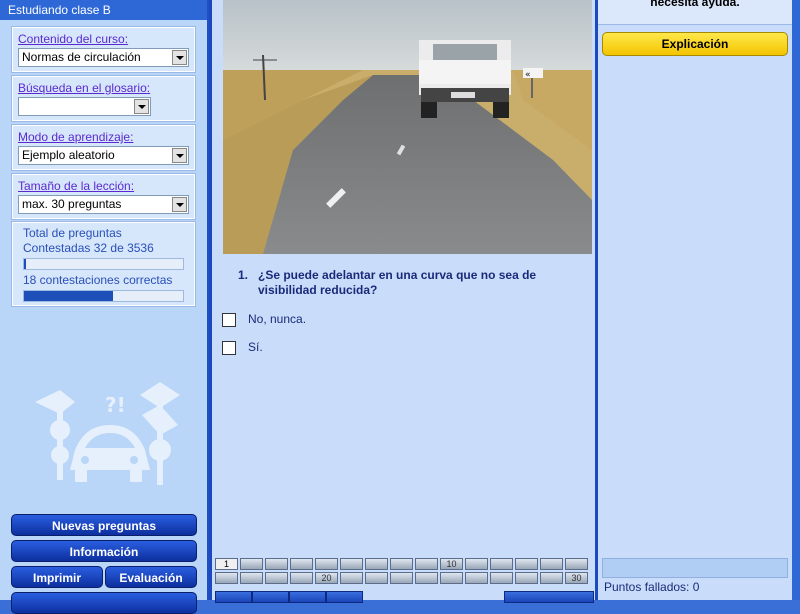 The height and width of the screenshot is (614, 800). Describe the element at coordinates (107, 433) in the screenshot. I see `traffic-signs-illustration: ?!` at that location.